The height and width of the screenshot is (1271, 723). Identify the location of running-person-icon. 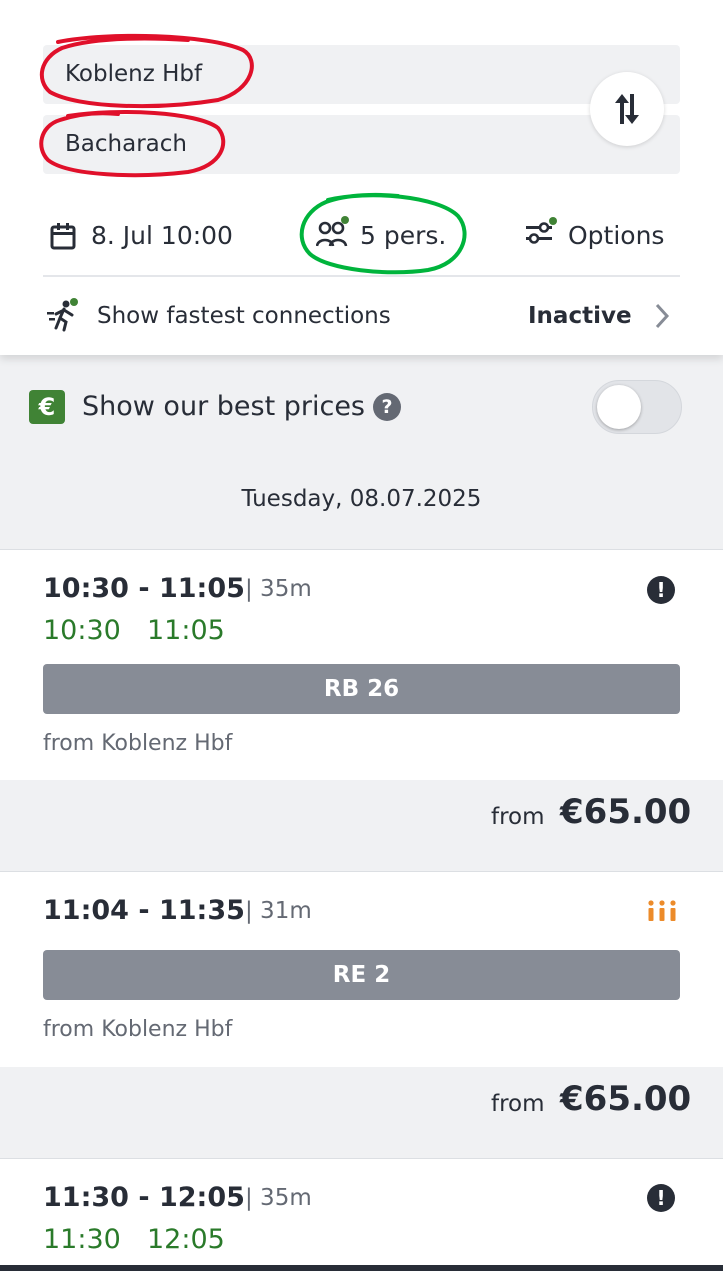
(62, 315).